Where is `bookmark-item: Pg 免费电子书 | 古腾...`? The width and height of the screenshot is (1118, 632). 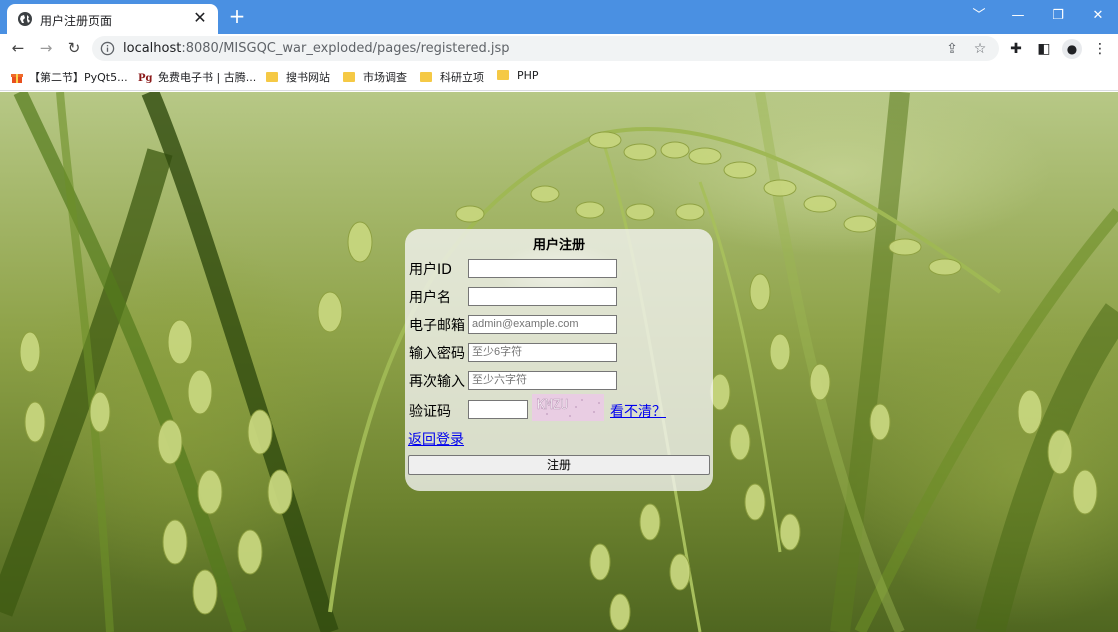 bookmark-item: Pg 免费电子书 | 古腾... is located at coordinates (197, 77).